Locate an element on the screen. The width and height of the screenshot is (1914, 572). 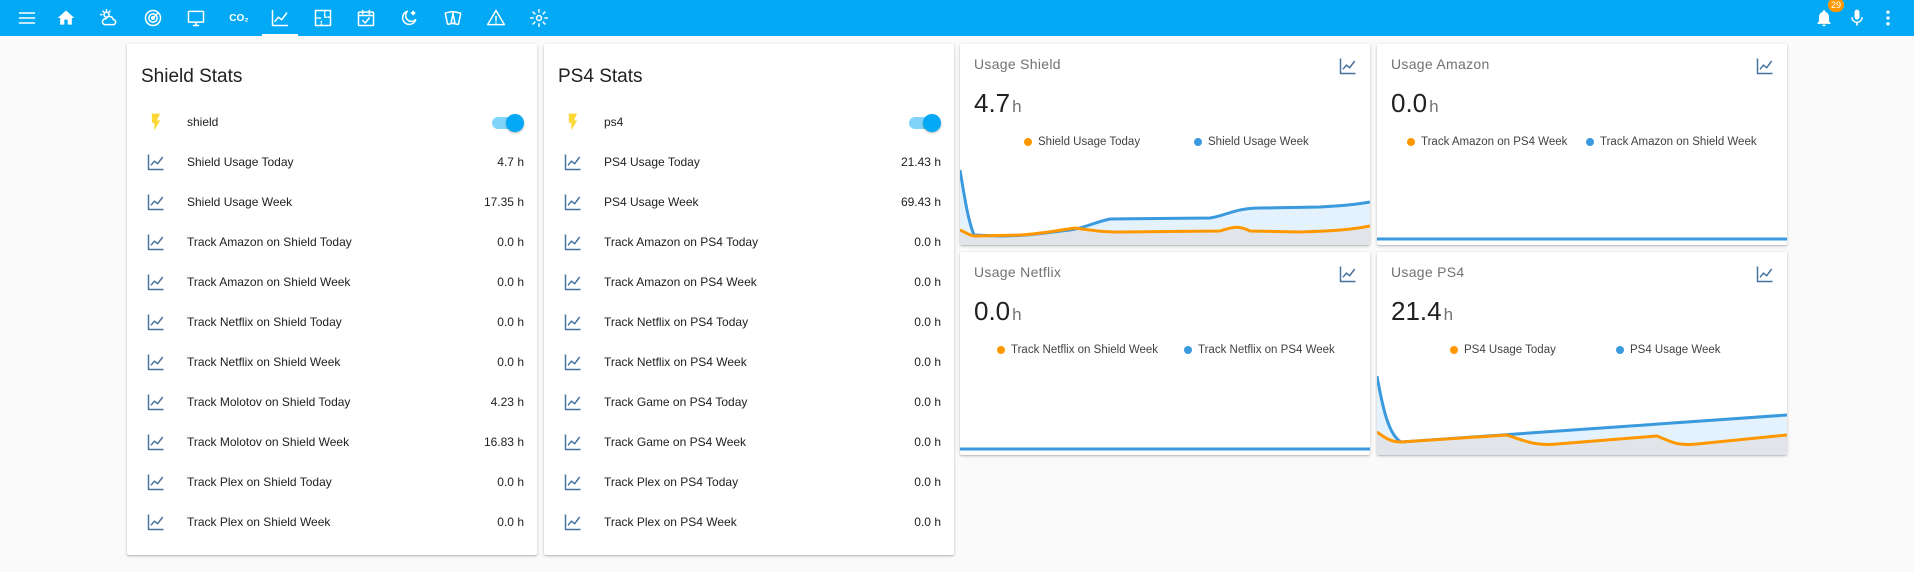
entity-row: Track Plex on Shield Week 0.0 h is located at coordinates (332, 522).